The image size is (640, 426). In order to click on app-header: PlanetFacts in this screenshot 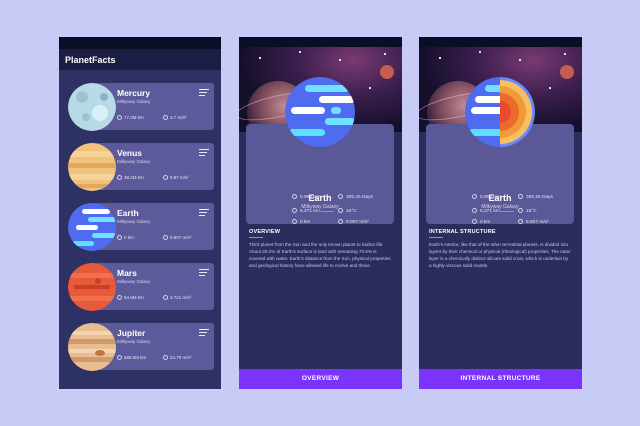, I will do `click(140, 59)`.